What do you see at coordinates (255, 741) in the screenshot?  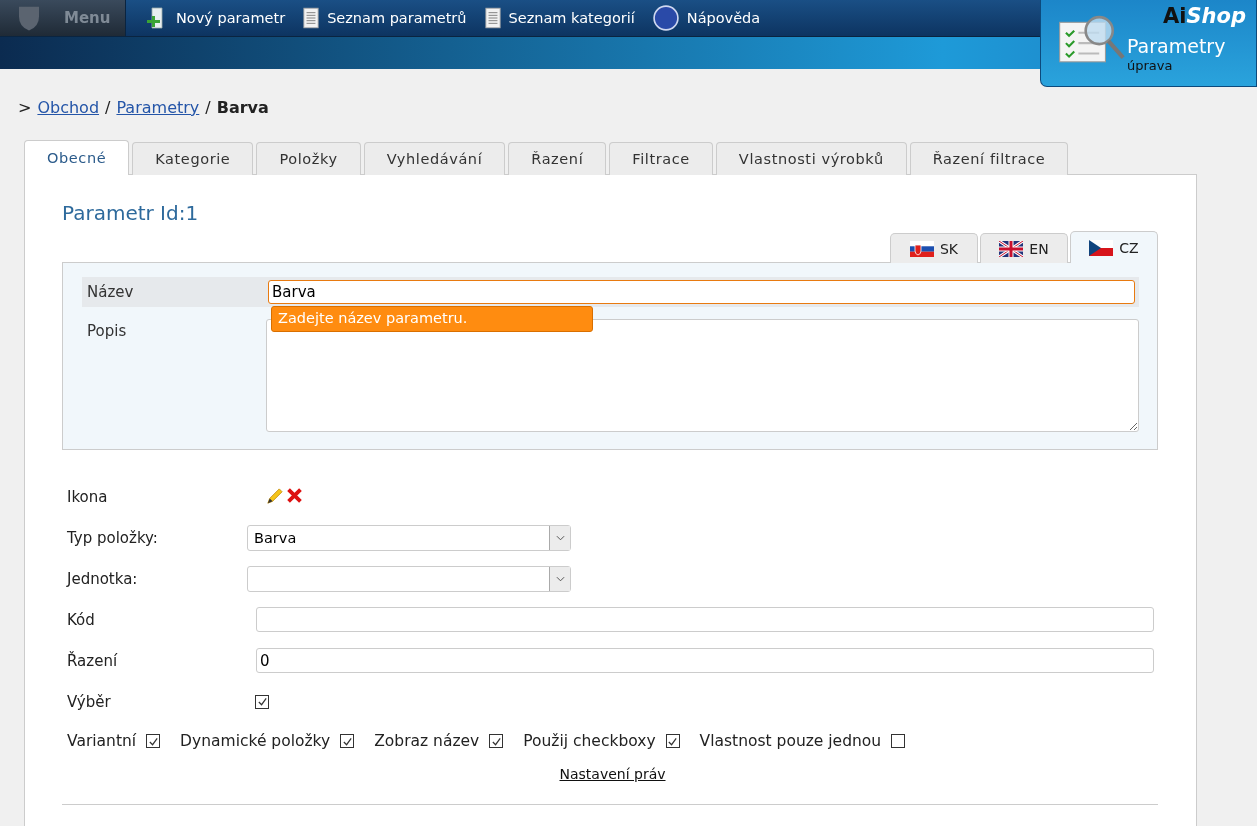 I see `option-label: Dynamické položky` at bounding box center [255, 741].